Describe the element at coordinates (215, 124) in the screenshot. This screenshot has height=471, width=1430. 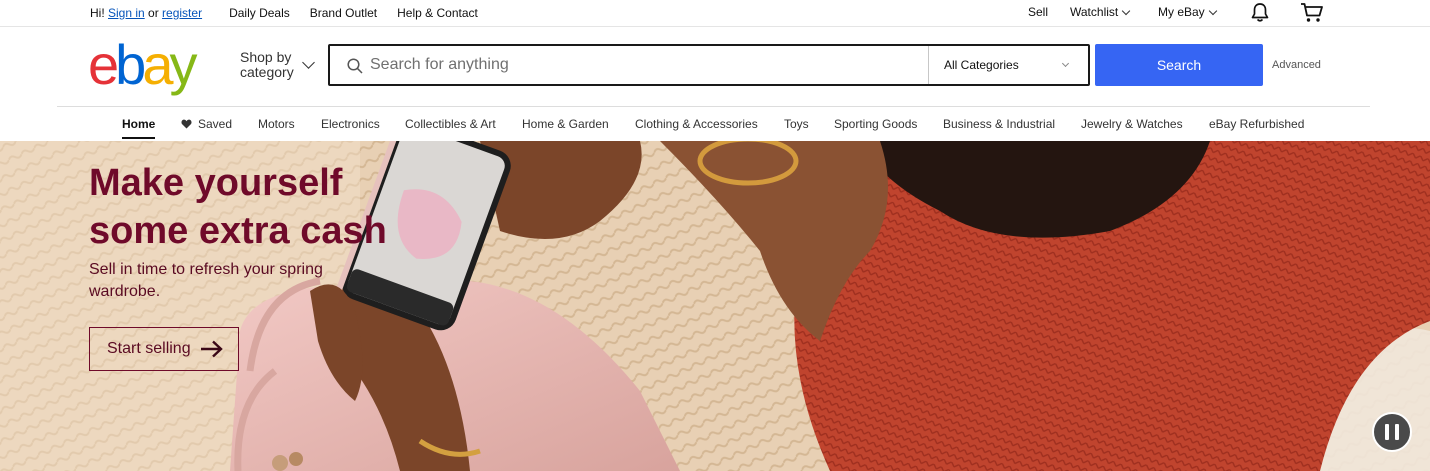
I see `nav-saved-label: Saved` at that location.